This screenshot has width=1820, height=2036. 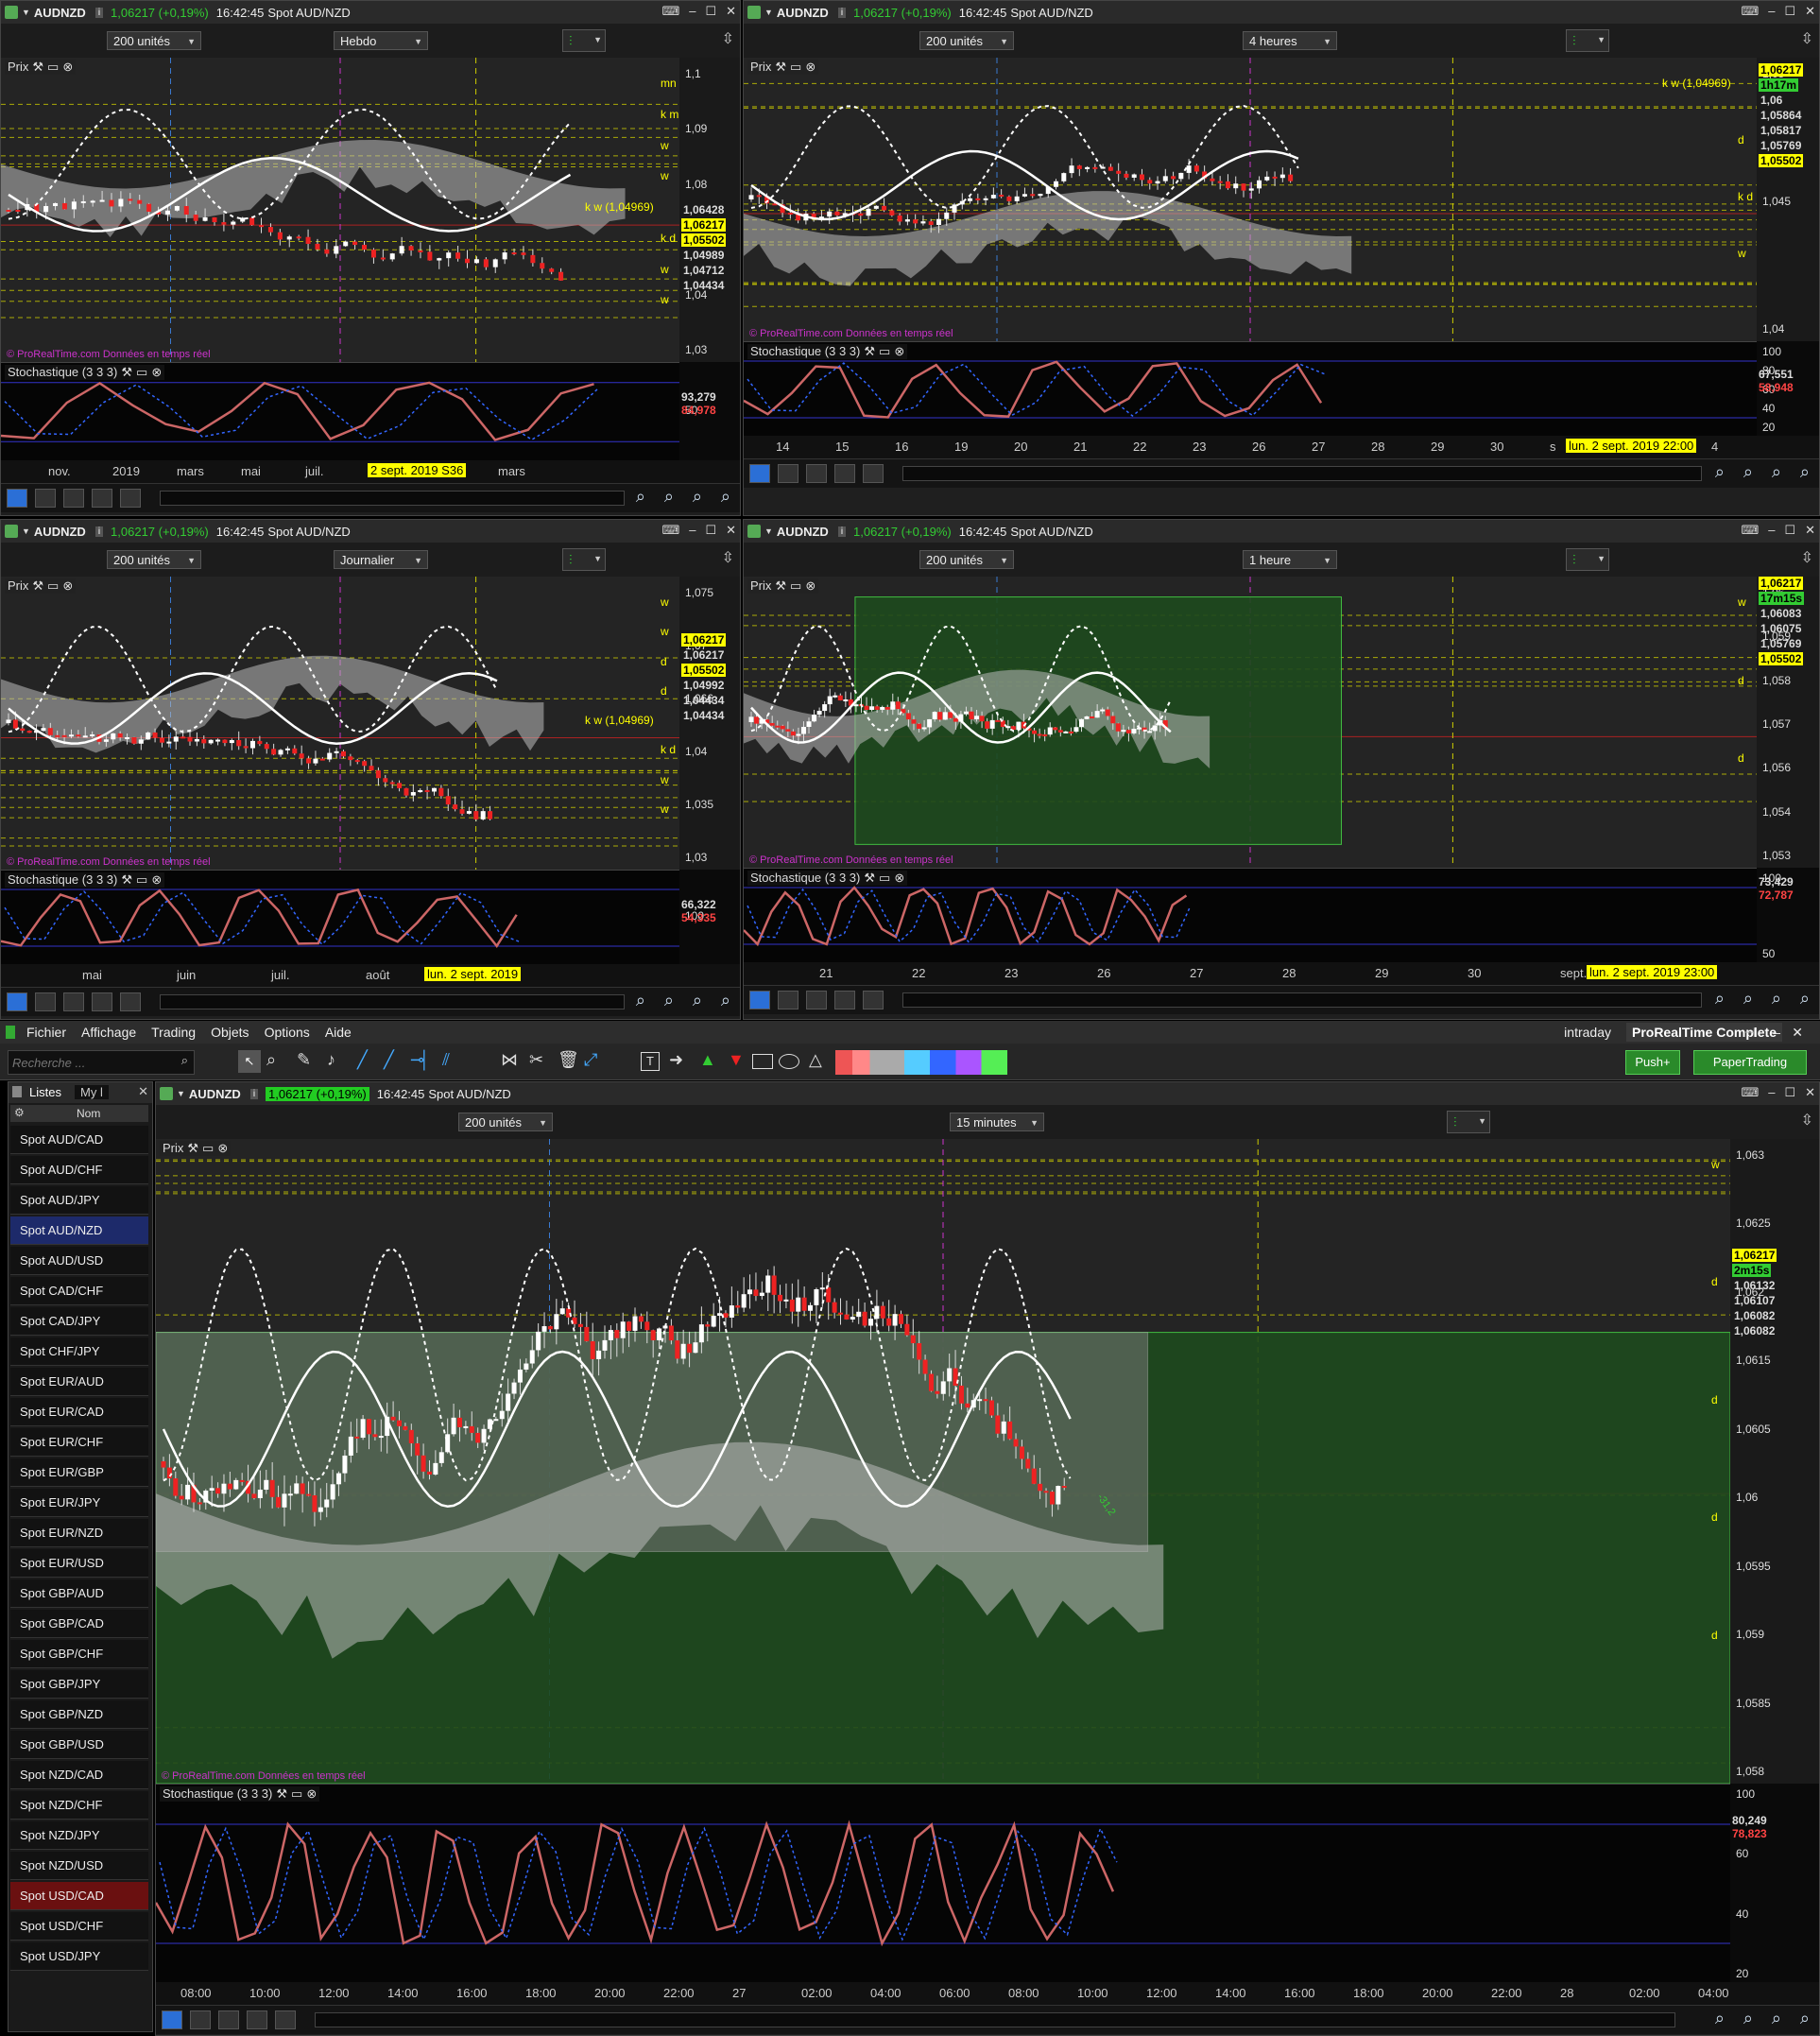 What do you see at coordinates (87, 1062) in the screenshot?
I see `search-input` at bounding box center [87, 1062].